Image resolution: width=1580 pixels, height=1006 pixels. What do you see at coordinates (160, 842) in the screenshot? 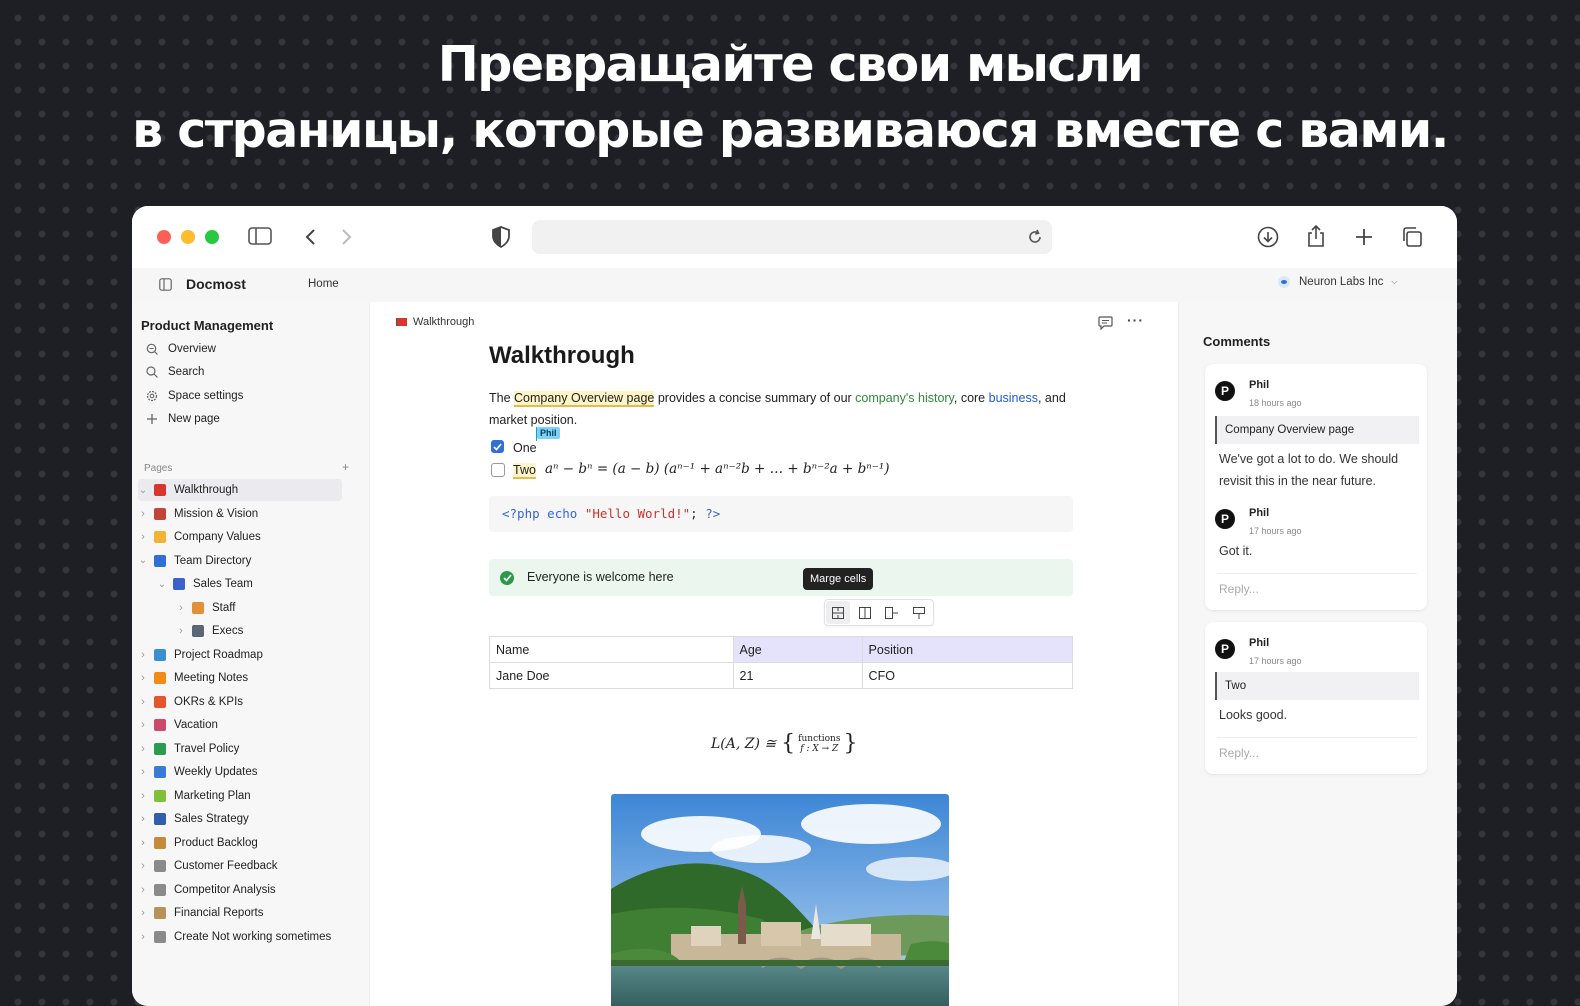
I see `box-icon` at bounding box center [160, 842].